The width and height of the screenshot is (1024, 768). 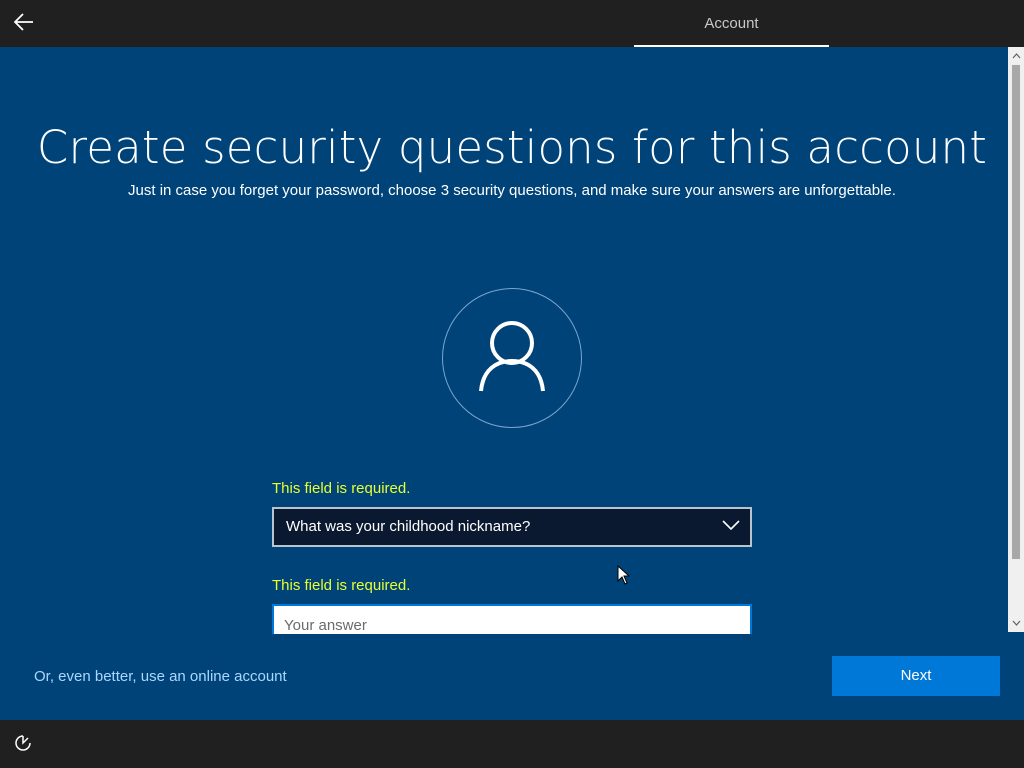 I want to click on back-button, so click(x=24, y=24).